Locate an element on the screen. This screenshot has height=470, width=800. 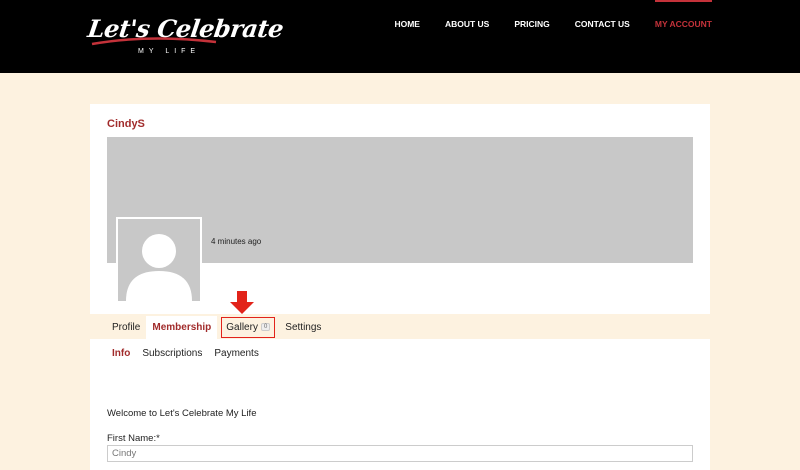
logo-swoosh-icon is located at coordinates (154, 41).